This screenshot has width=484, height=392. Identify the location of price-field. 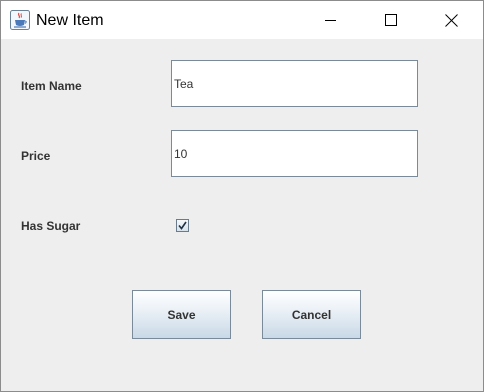
(294, 153).